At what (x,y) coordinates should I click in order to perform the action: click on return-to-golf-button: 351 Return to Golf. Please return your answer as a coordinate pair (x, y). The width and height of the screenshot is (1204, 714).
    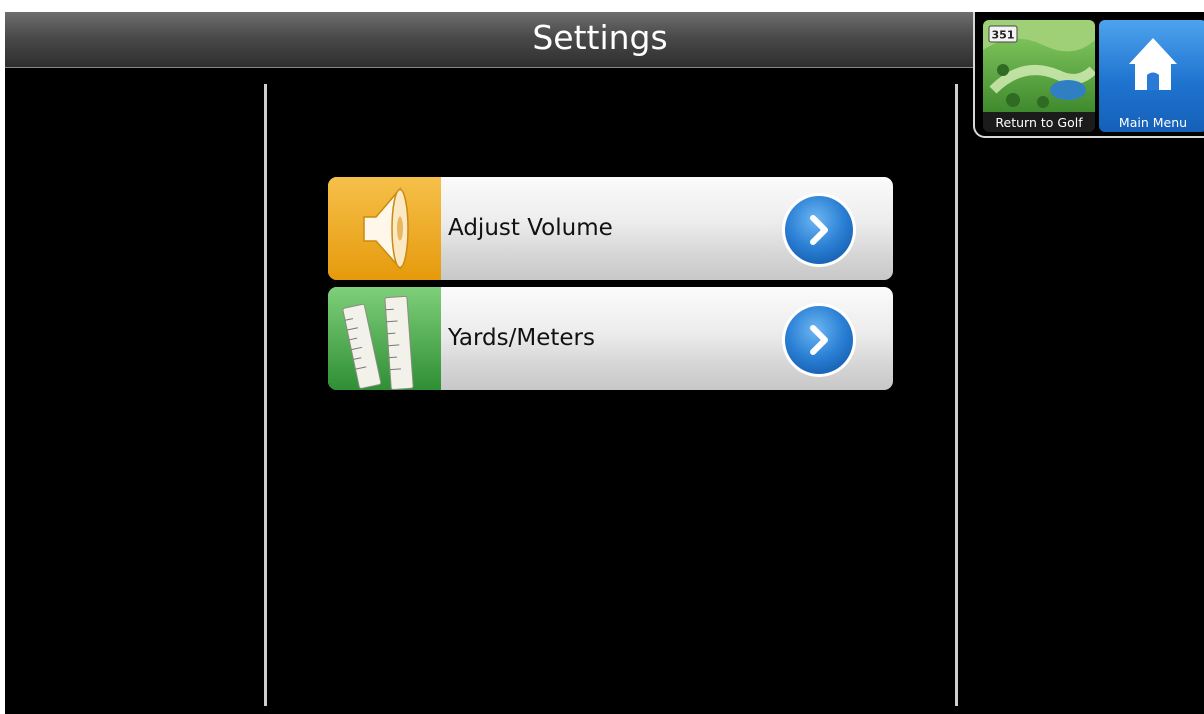
    Looking at the image, I should click on (1039, 76).